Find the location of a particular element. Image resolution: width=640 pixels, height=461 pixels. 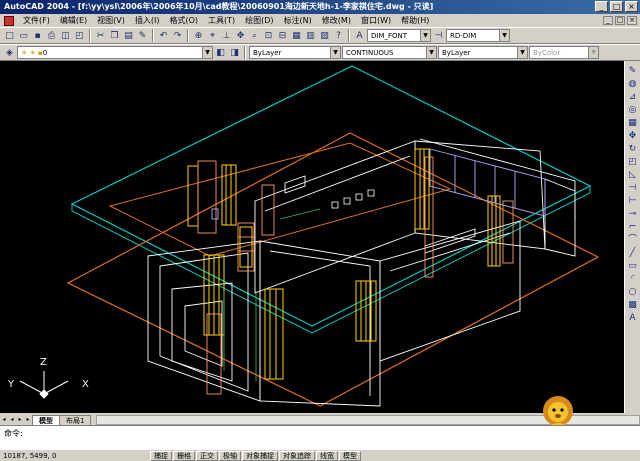

tab-model: 模型 is located at coordinates (46, 420).